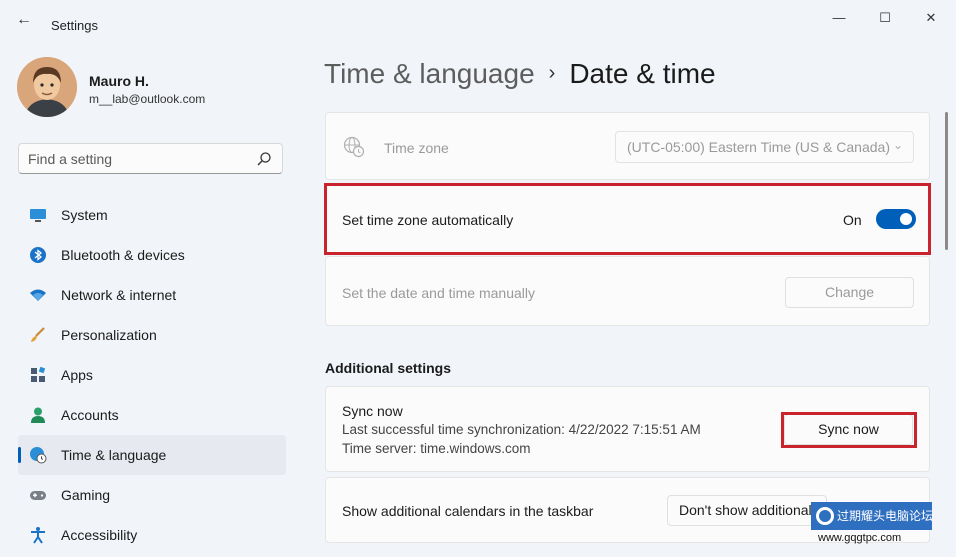 Image resolution: width=956 pixels, height=557 pixels. I want to click on sidebar-item-label: Time & language, so click(114, 455).